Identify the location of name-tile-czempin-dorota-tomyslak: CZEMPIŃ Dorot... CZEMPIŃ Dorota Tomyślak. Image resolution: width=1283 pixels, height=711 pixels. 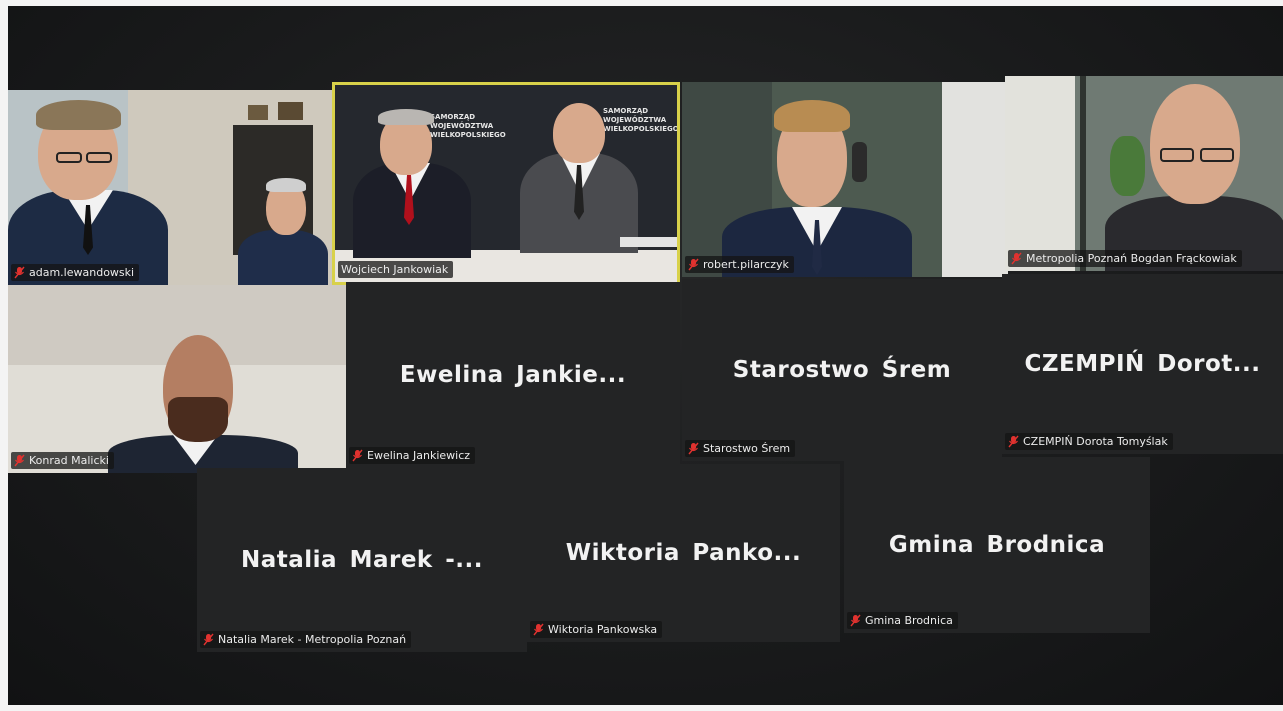
(1142, 364).